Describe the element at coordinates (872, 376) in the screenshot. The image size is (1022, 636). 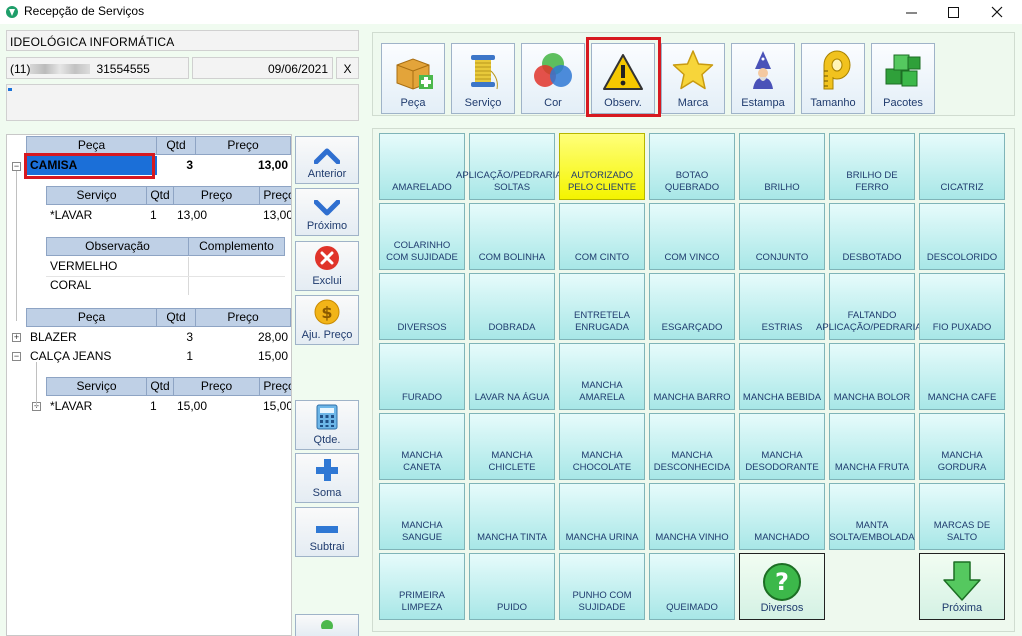
I see `observation-button: MANCHA BOLOR` at that location.